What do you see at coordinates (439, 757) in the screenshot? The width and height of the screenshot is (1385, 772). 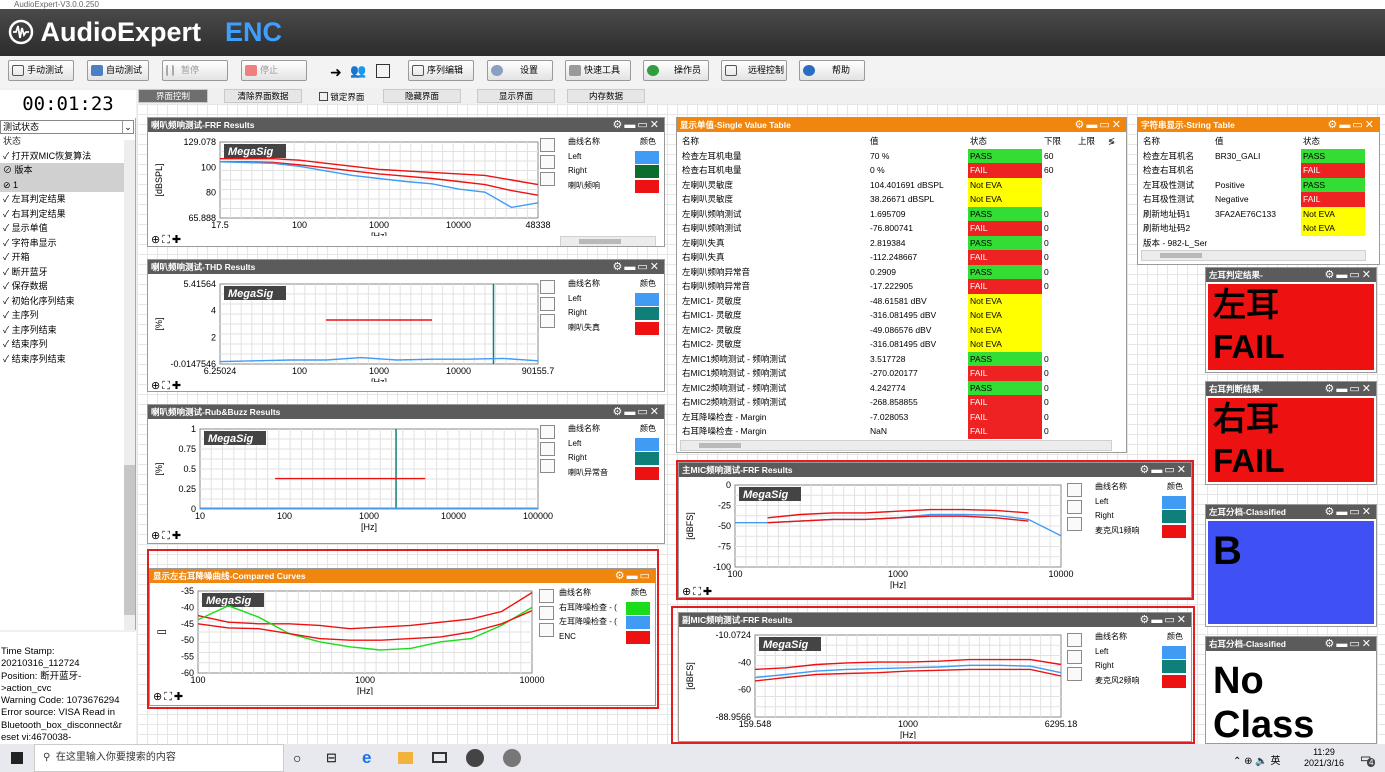 I see `mail-icon` at bounding box center [439, 757].